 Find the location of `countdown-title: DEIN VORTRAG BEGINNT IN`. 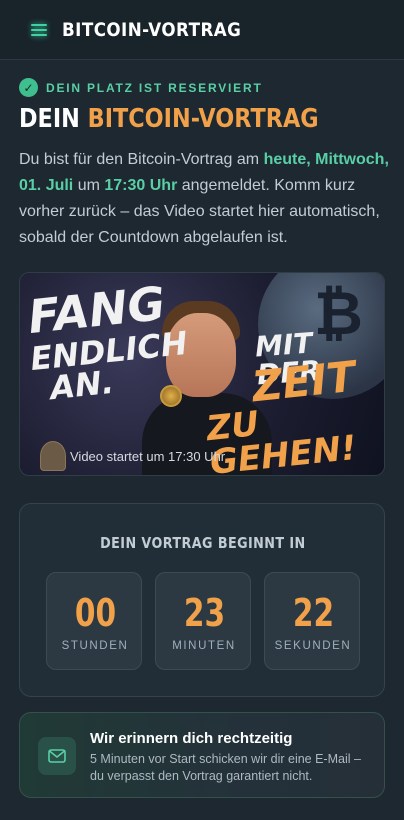

countdown-title: DEIN VORTRAG BEGINNT IN is located at coordinates (203, 543).